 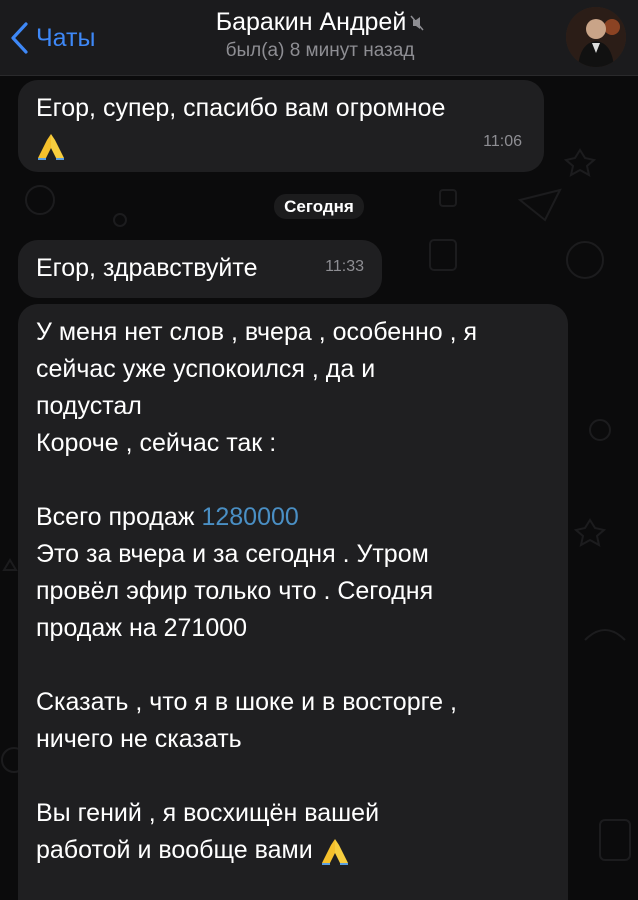 I want to click on phone-number-link: 1280000, so click(x=249, y=517).